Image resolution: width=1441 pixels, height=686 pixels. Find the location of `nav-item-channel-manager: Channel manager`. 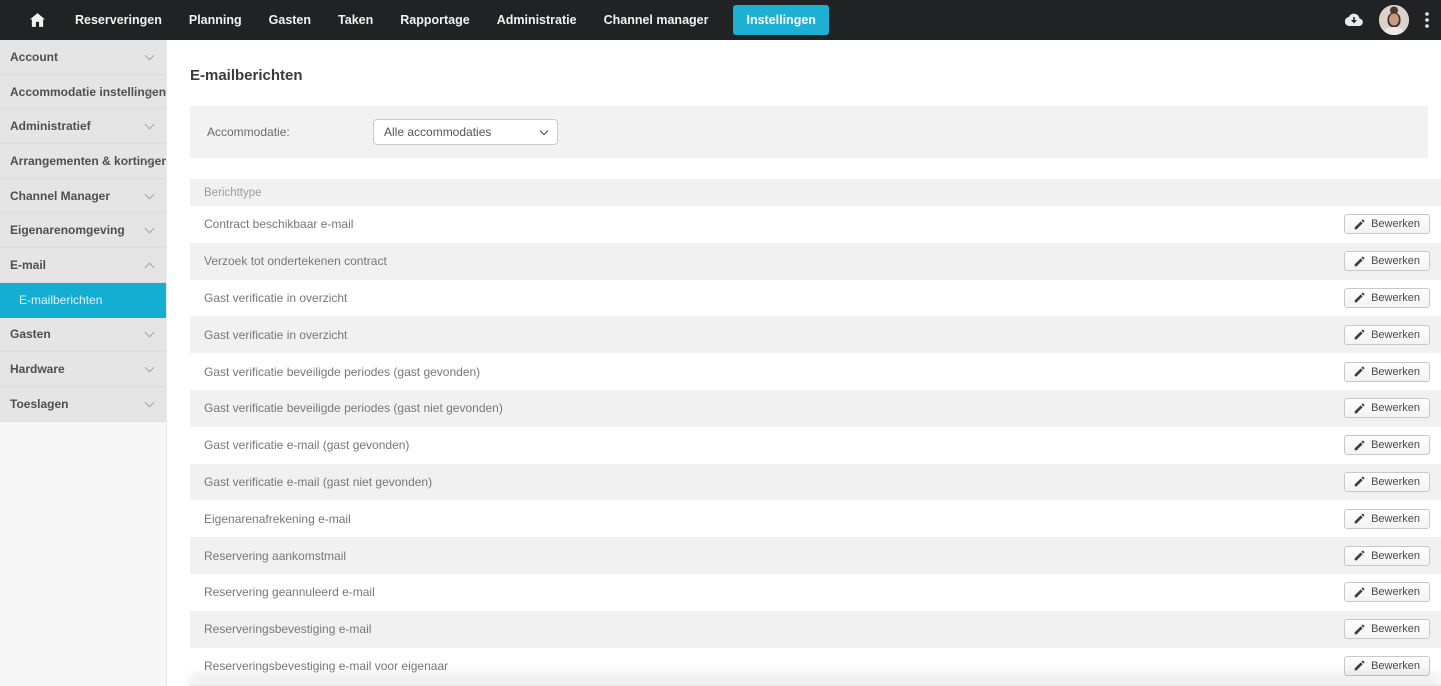

nav-item-channel-manager: Channel manager is located at coordinates (656, 20).